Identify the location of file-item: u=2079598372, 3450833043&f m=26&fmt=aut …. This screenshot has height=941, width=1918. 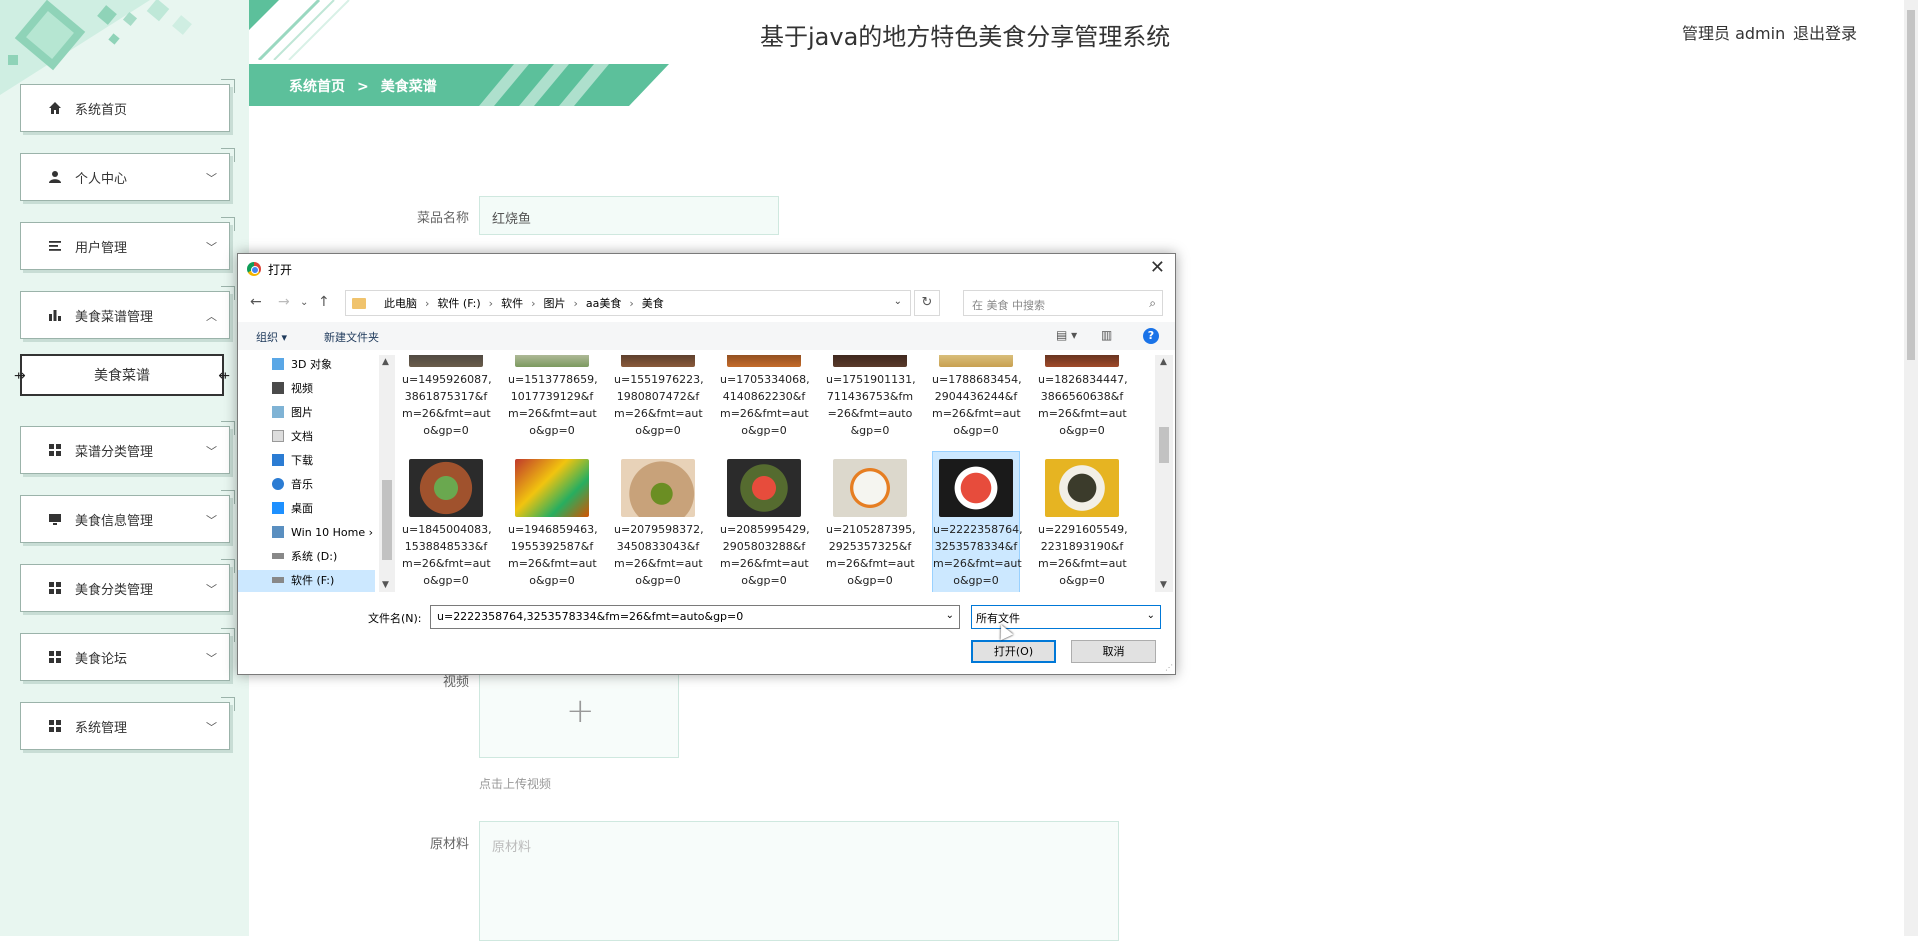
(659, 524).